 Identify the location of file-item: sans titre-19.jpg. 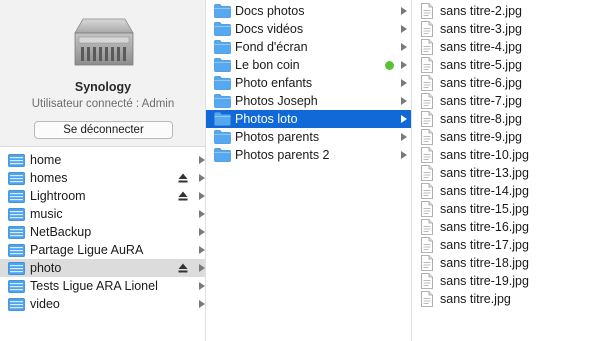
(508, 281).